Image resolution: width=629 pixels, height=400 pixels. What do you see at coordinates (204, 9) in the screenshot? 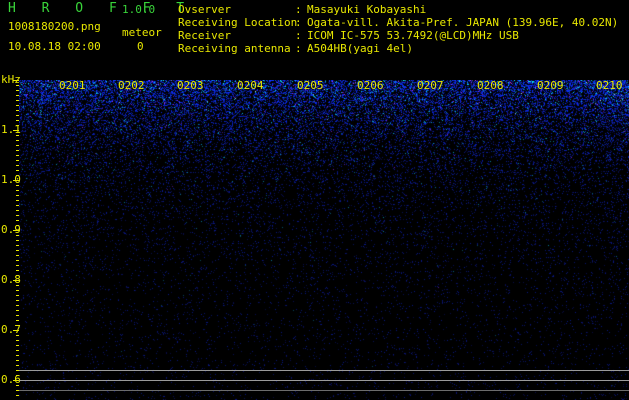
I see `info-key: Ovserver` at bounding box center [204, 9].